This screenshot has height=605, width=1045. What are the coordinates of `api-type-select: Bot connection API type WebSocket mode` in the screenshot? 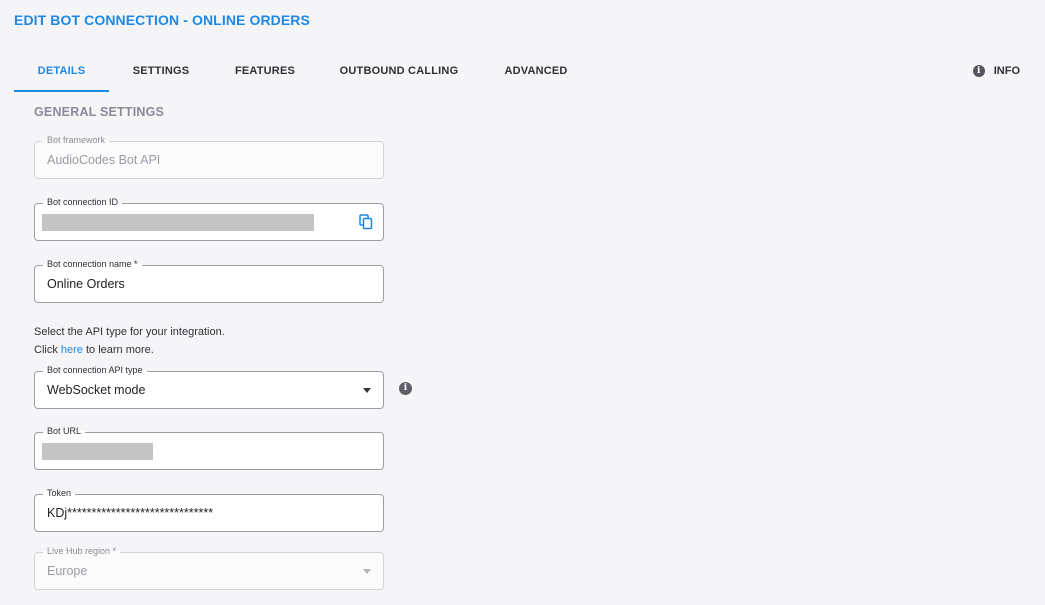 It's located at (209, 387).